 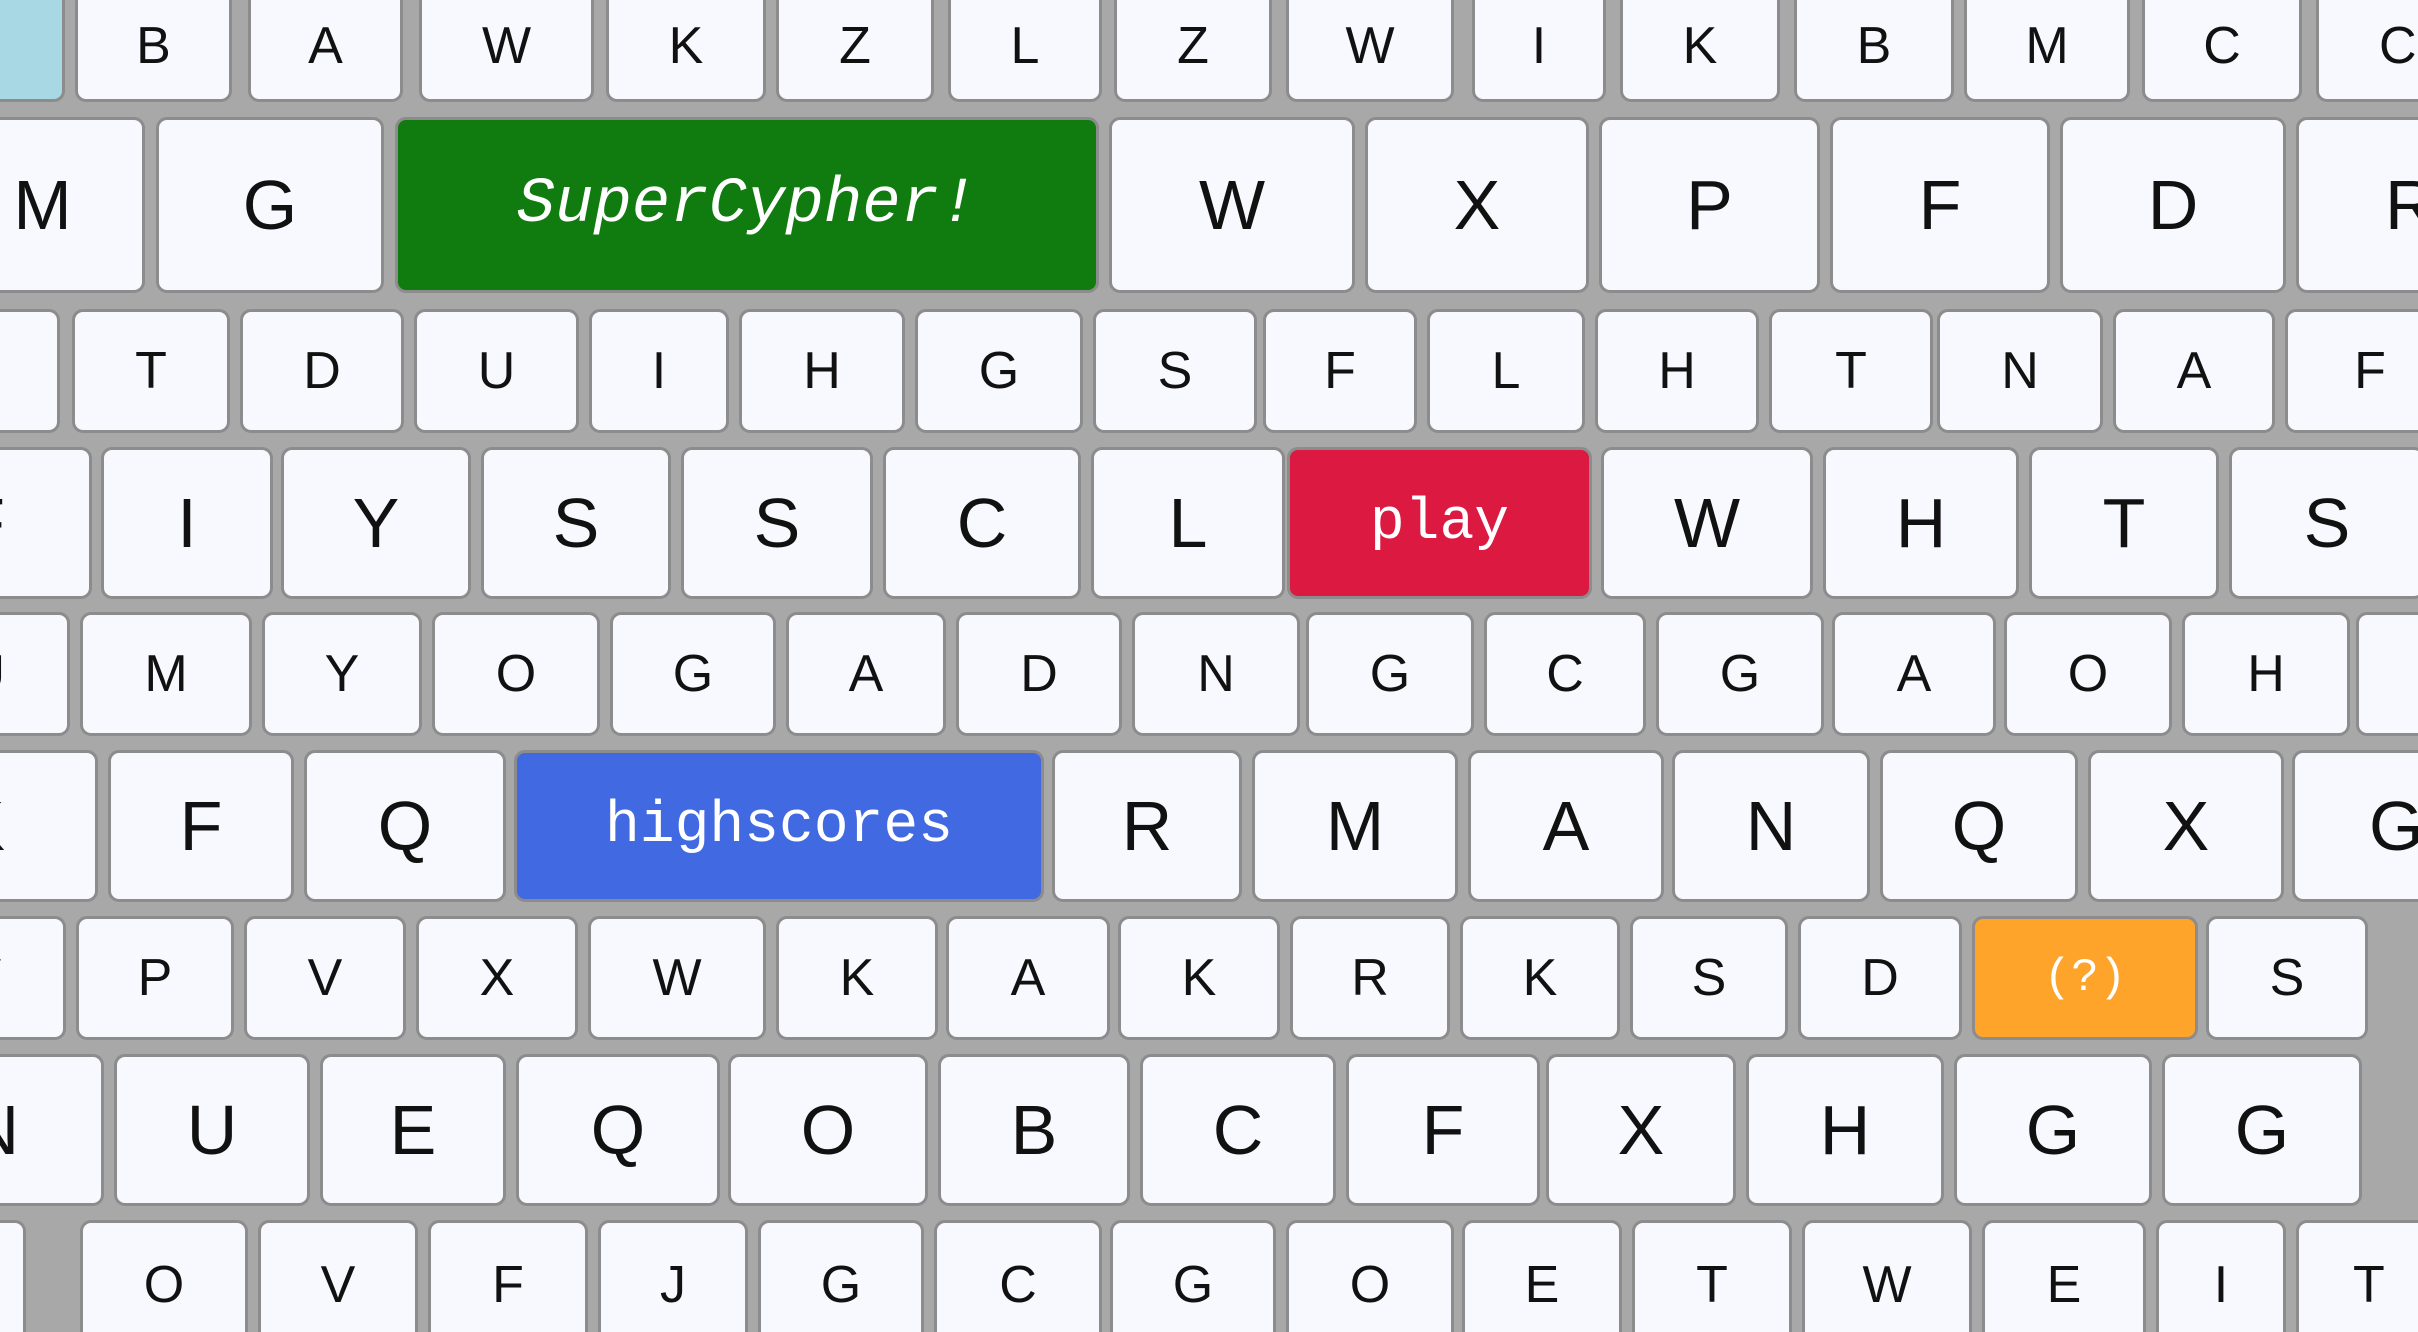 What do you see at coordinates (779, 826) in the screenshot?
I see `highscores-button: highscores` at bounding box center [779, 826].